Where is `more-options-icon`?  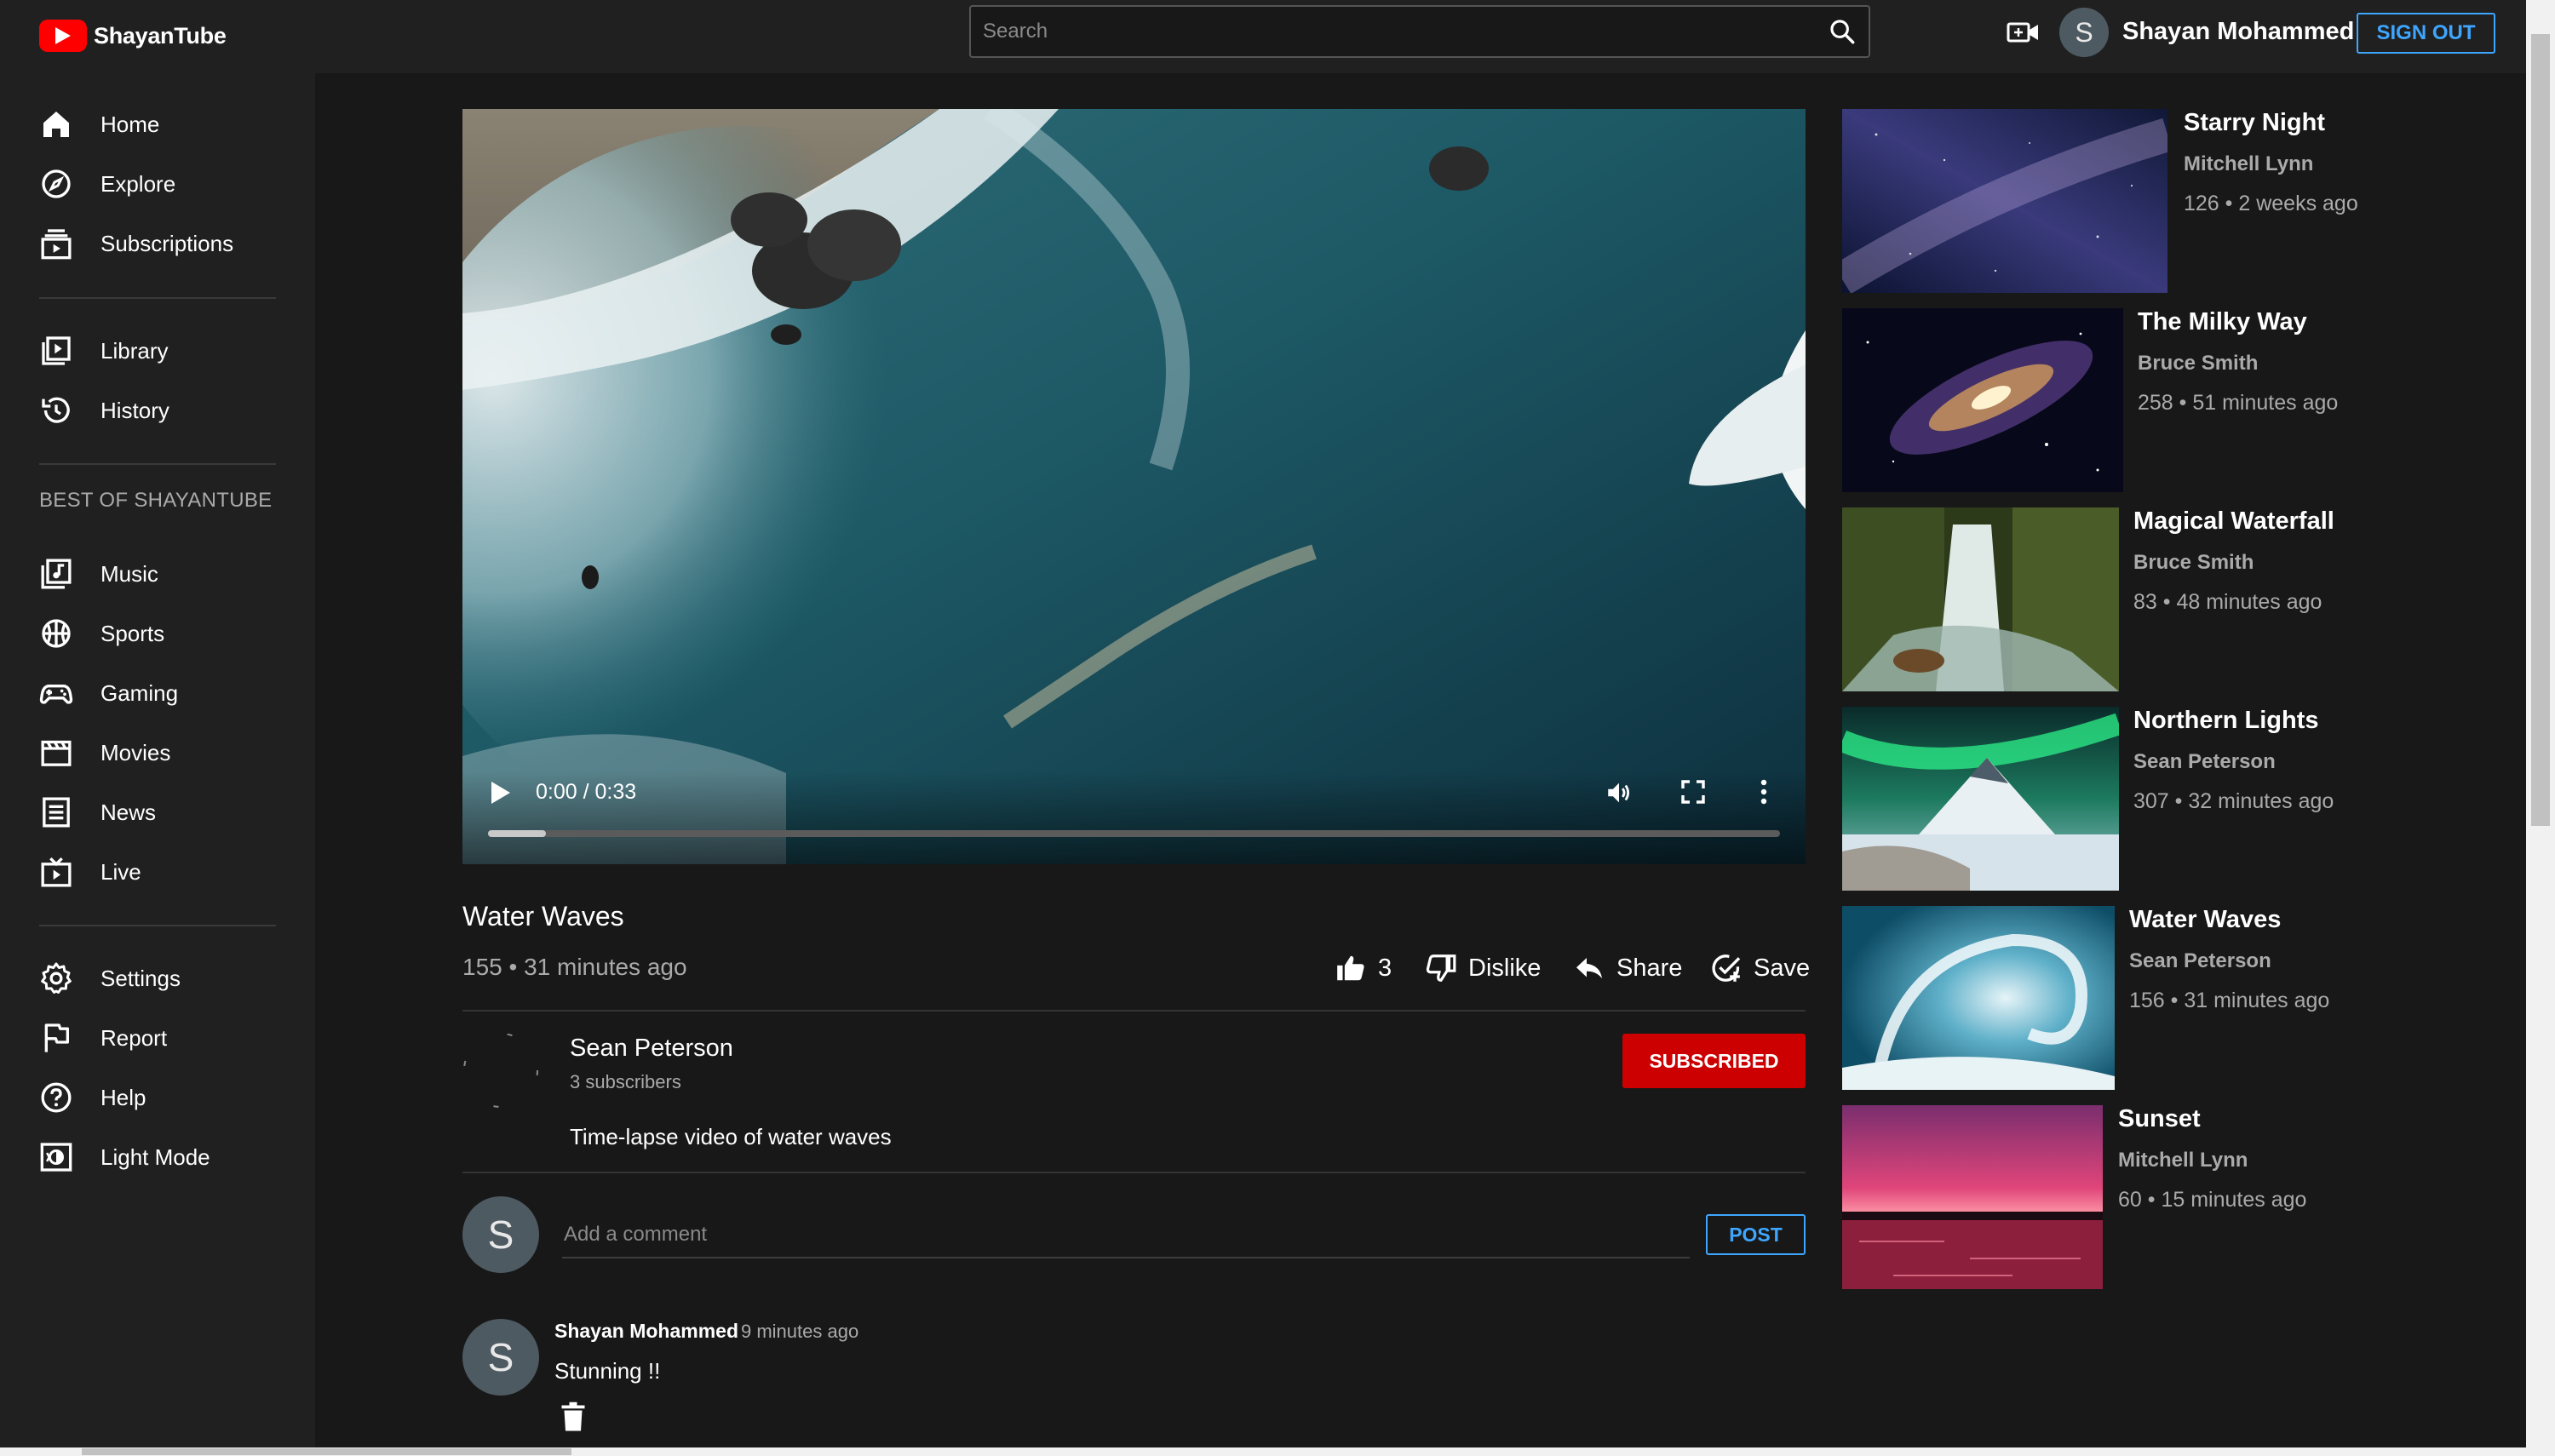
more-options-icon is located at coordinates (1764, 791).